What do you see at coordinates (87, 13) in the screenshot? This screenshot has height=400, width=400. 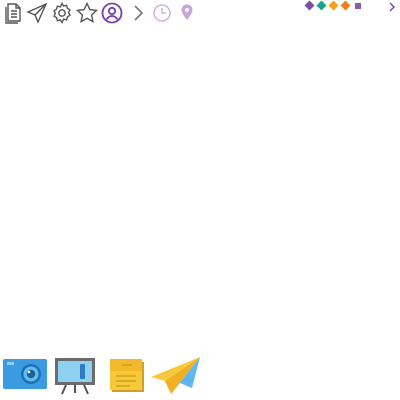 I see `star-icon` at bounding box center [87, 13].